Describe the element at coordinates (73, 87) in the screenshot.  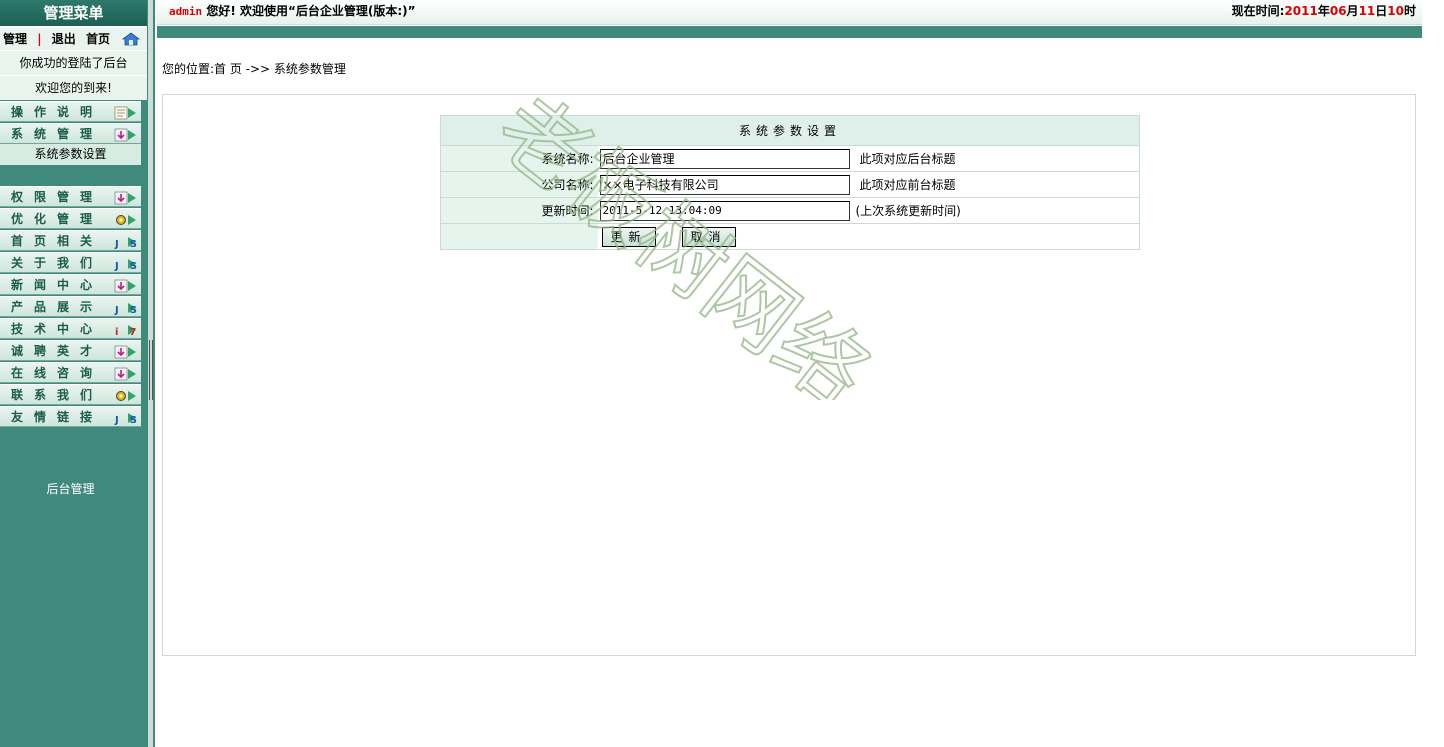
I see `welcome-line-2: 欢迎您的到来!` at that location.